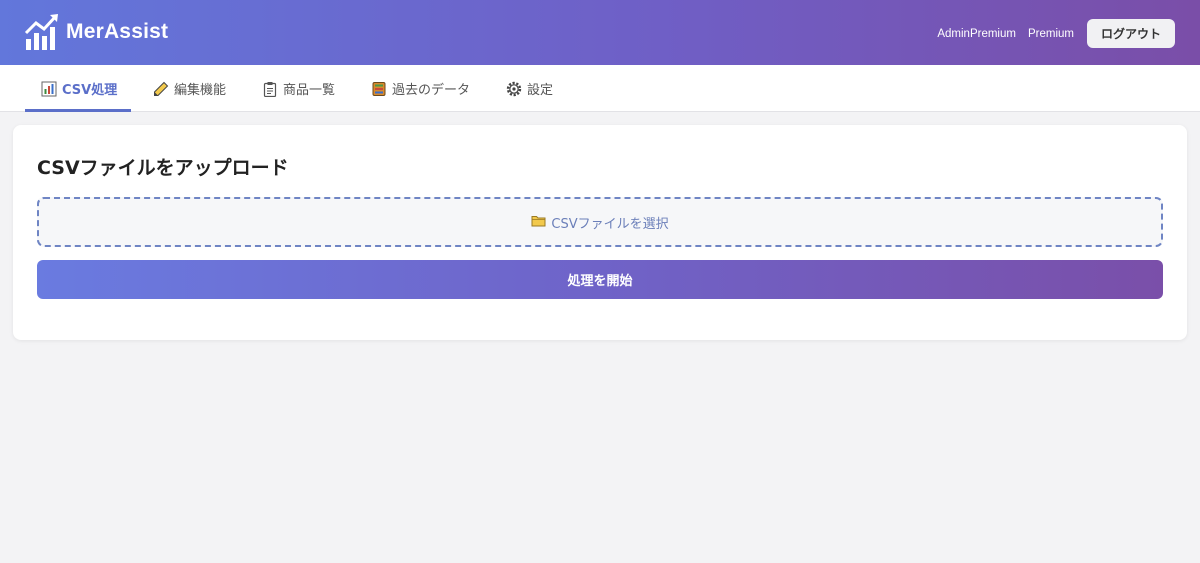 The image size is (1200, 563). What do you see at coordinates (309, 90) in the screenshot?
I see `tab-label: 商品一覧` at bounding box center [309, 90].